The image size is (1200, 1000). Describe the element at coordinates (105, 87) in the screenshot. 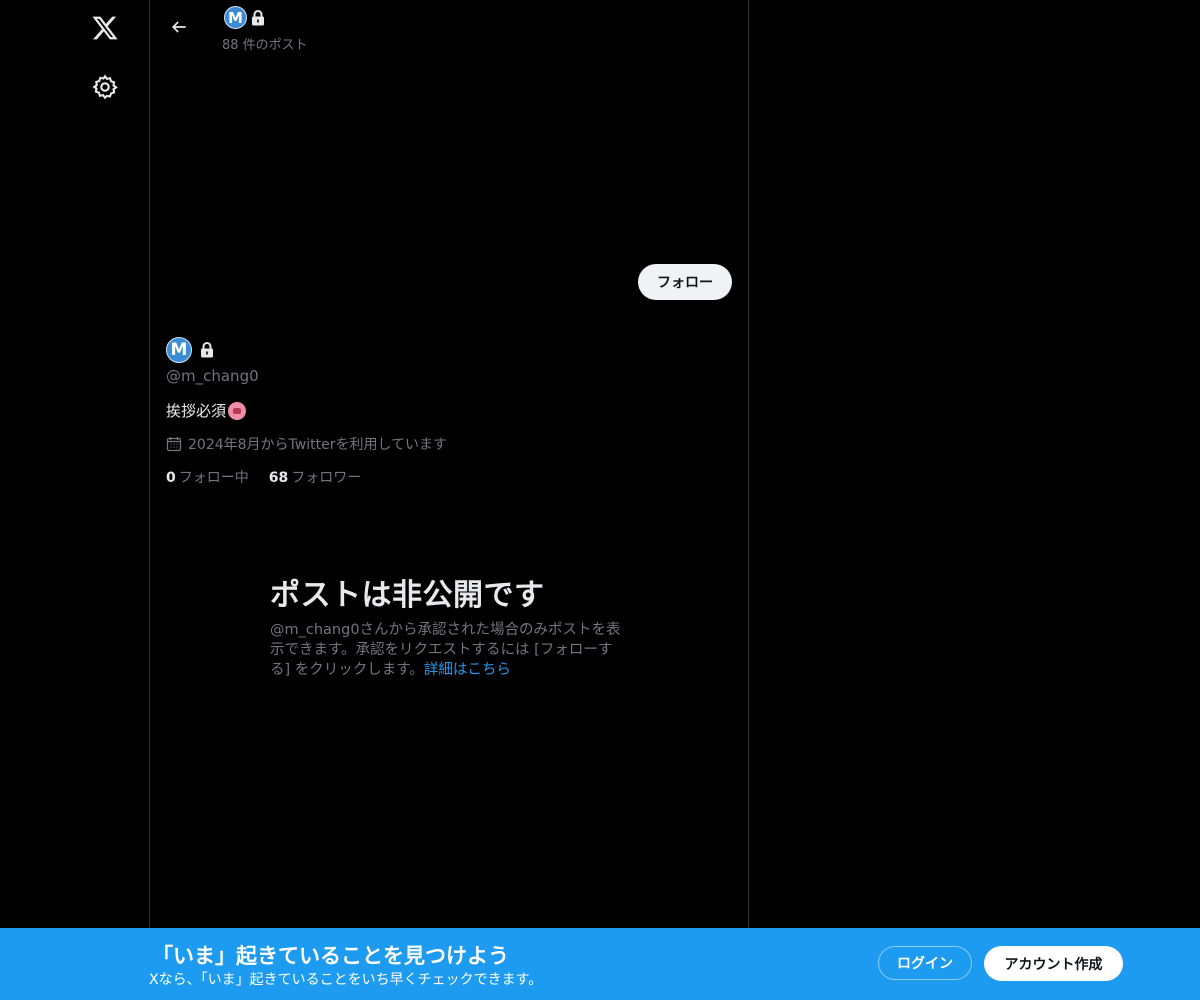

I see `gear-icon` at that location.